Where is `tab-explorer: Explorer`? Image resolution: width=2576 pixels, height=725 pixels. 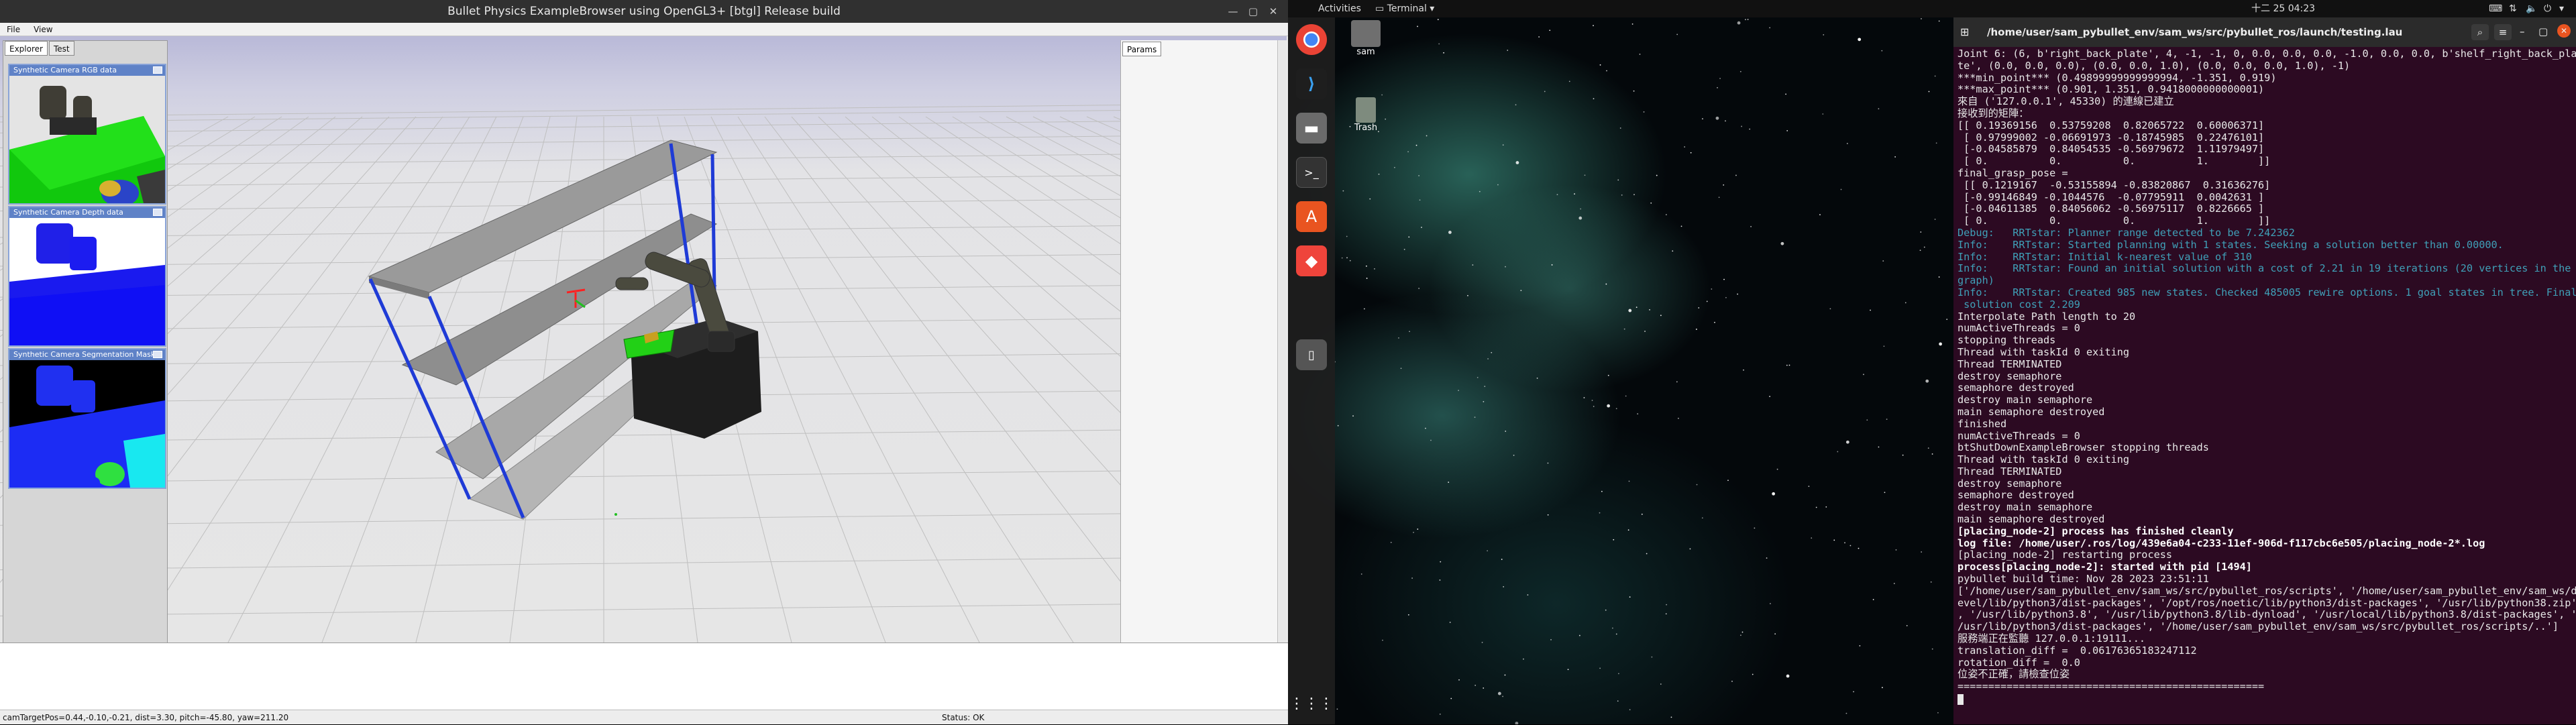
tab-explorer: Explorer is located at coordinates (26, 48).